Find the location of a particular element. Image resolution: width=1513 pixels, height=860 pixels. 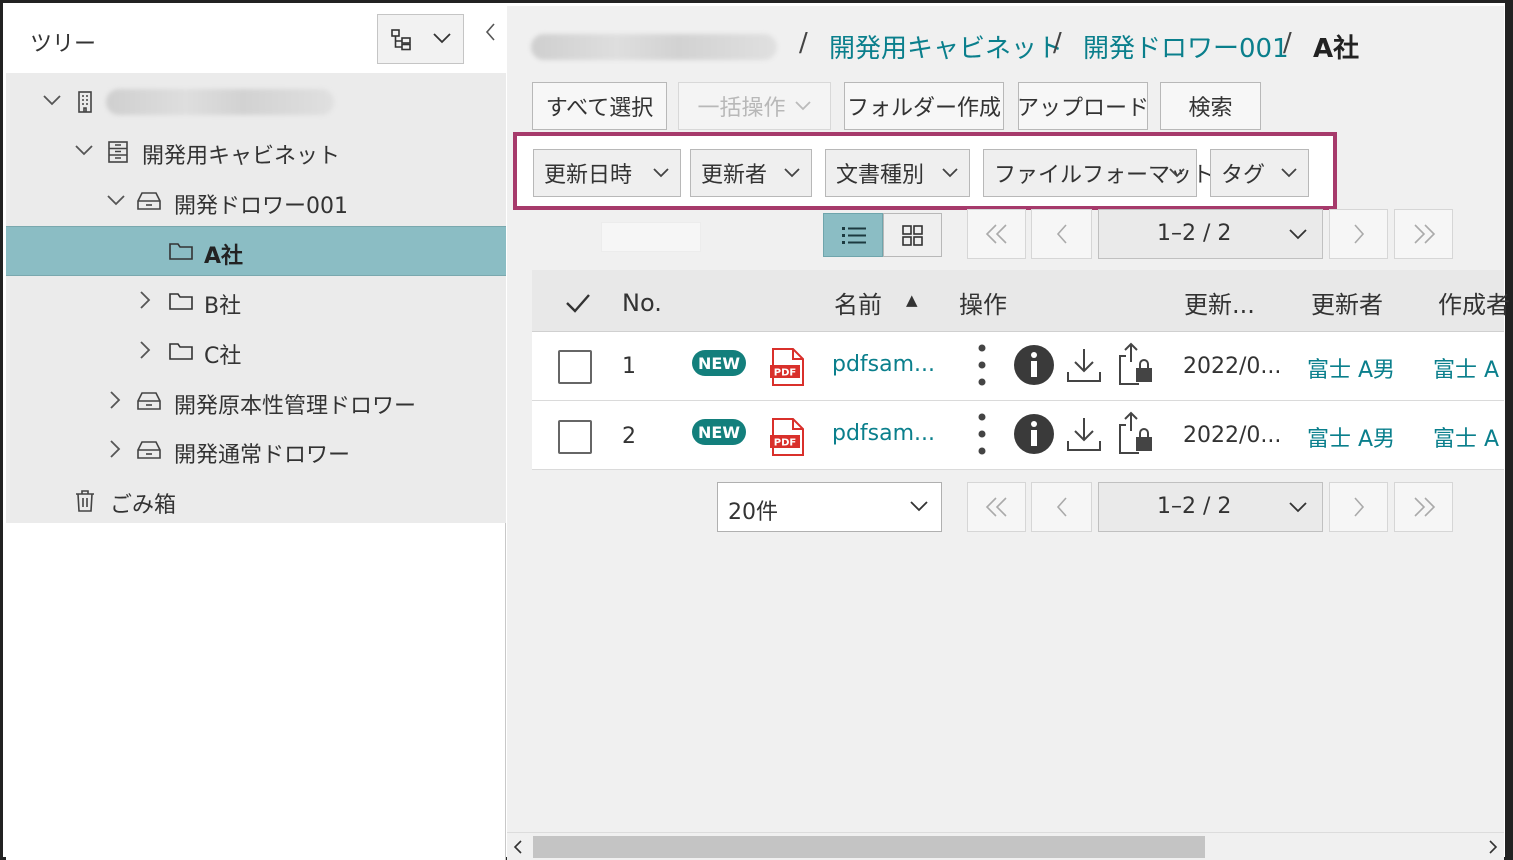

bulk-action-label: 一括操作 is located at coordinates (741, 108).